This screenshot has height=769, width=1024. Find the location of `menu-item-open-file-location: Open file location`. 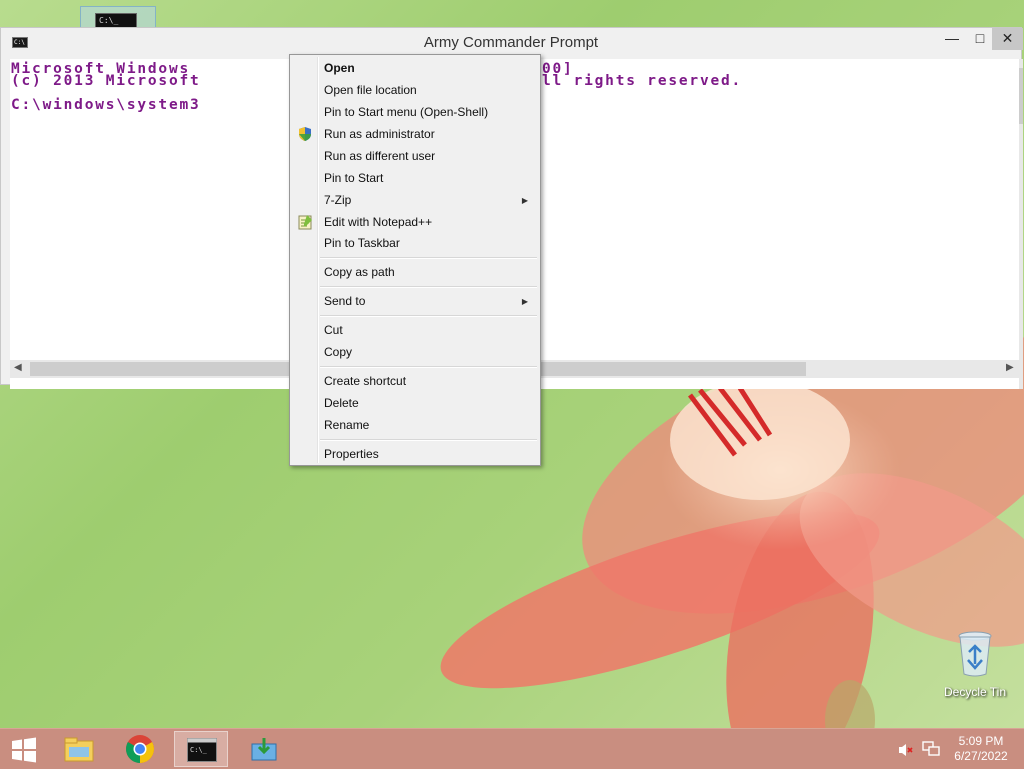

menu-item-open-file-location: Open file location is located at coordinates (370, 90).